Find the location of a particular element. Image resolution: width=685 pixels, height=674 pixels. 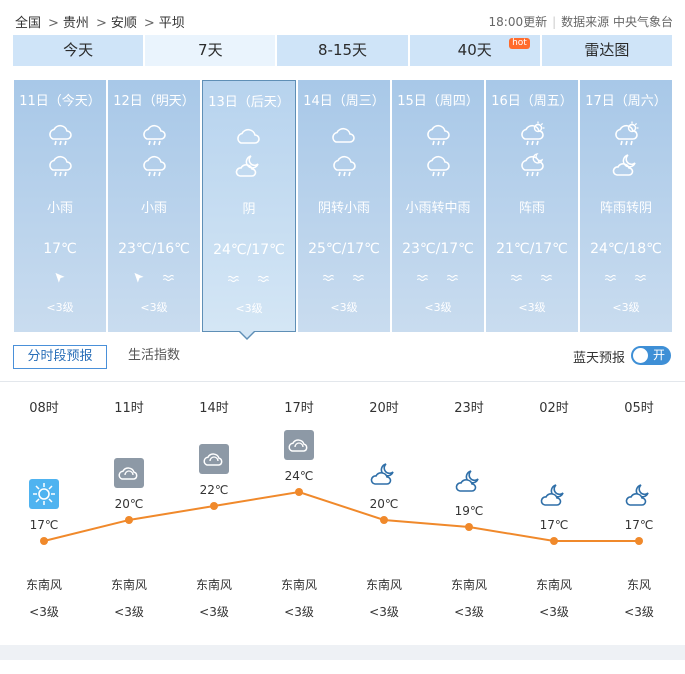

hour-label: 17时 is located at coordinates (299, 408).